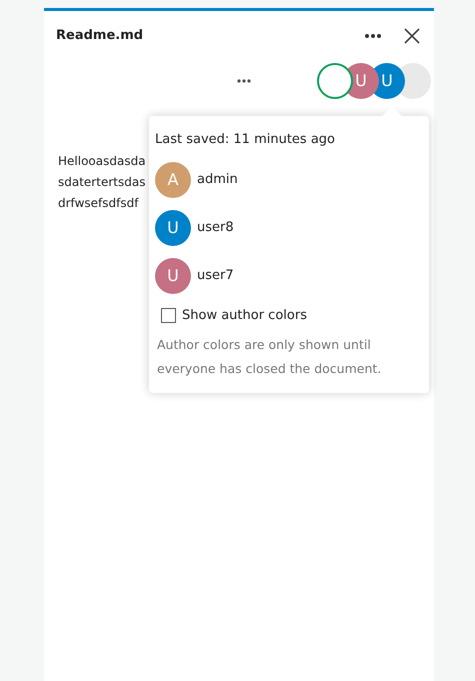 The height and width of the screenshot is (681, 475). Describe the element at coordinates (245, 140) in the screenshot. I see `last-saved-text: Last saved: 11 minutes ago` at that location.